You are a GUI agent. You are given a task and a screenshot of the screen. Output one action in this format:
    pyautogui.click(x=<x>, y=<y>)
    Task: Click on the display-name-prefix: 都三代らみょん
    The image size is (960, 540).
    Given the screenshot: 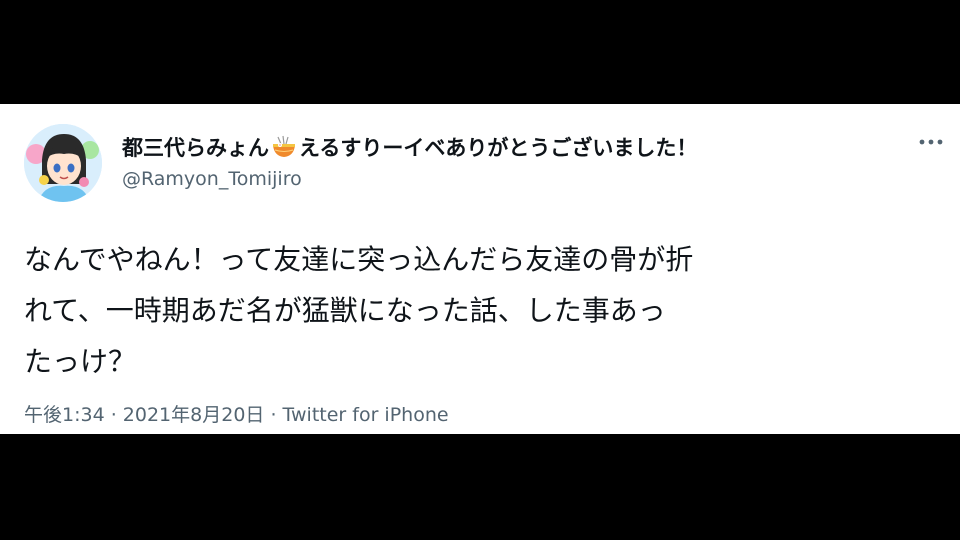 What is the action you would take?
    pyautogui.click(x=195, y=148)
    